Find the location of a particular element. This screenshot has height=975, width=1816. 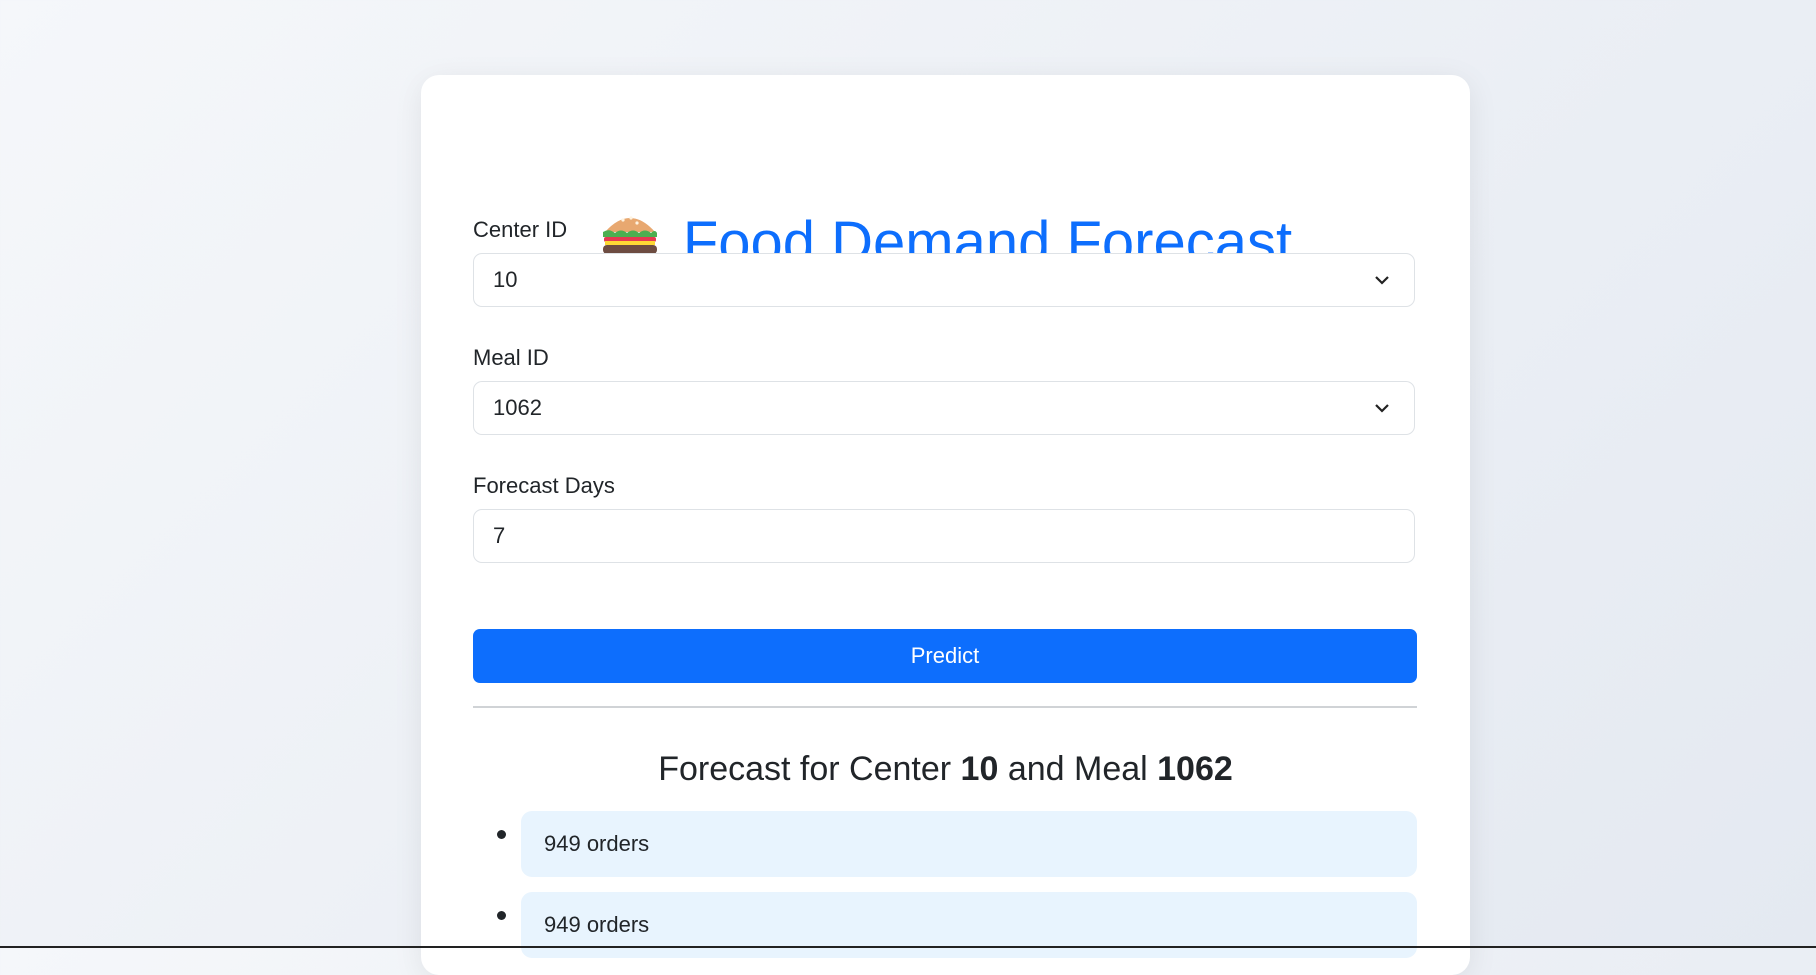

divider is located at coordinates (945, 707).